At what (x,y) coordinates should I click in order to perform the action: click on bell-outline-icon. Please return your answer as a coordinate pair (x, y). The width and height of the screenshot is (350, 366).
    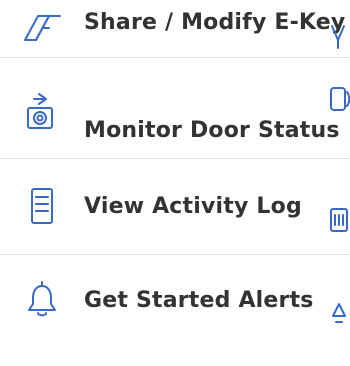
    Looking at the image, I should click on (339, 315).